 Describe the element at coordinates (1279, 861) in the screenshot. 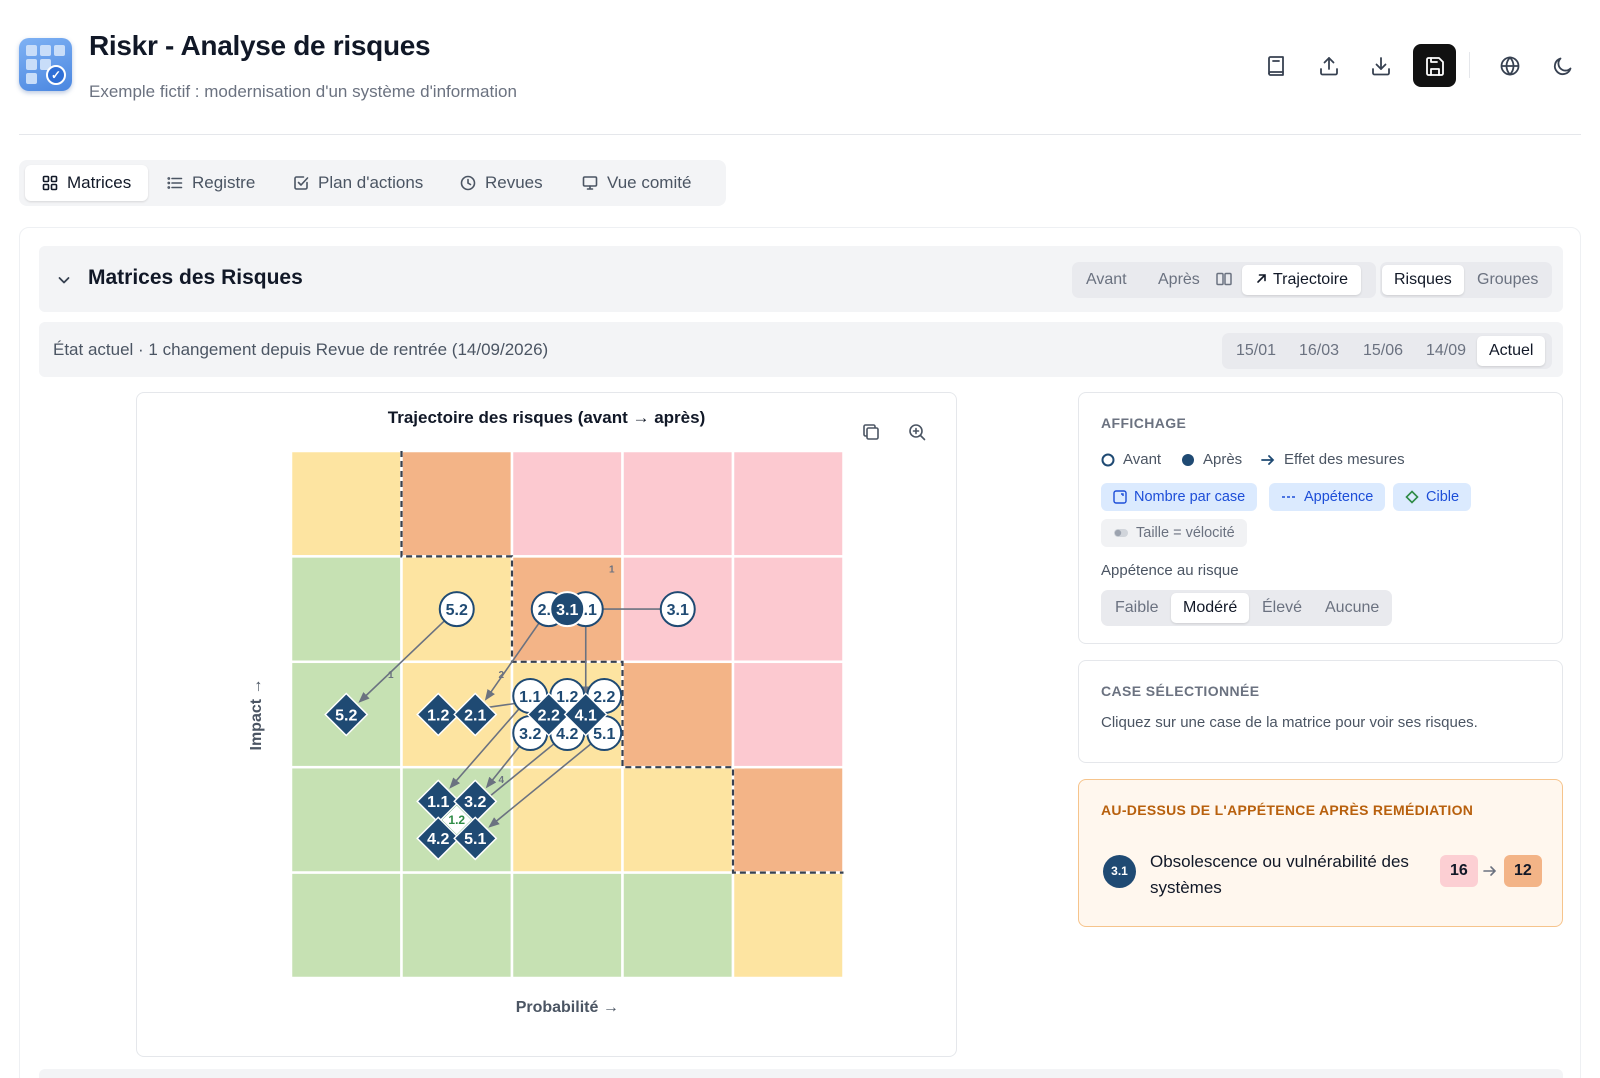

I see `risk-name-line: Obsolescence ou vulnérabilité des` at that location.